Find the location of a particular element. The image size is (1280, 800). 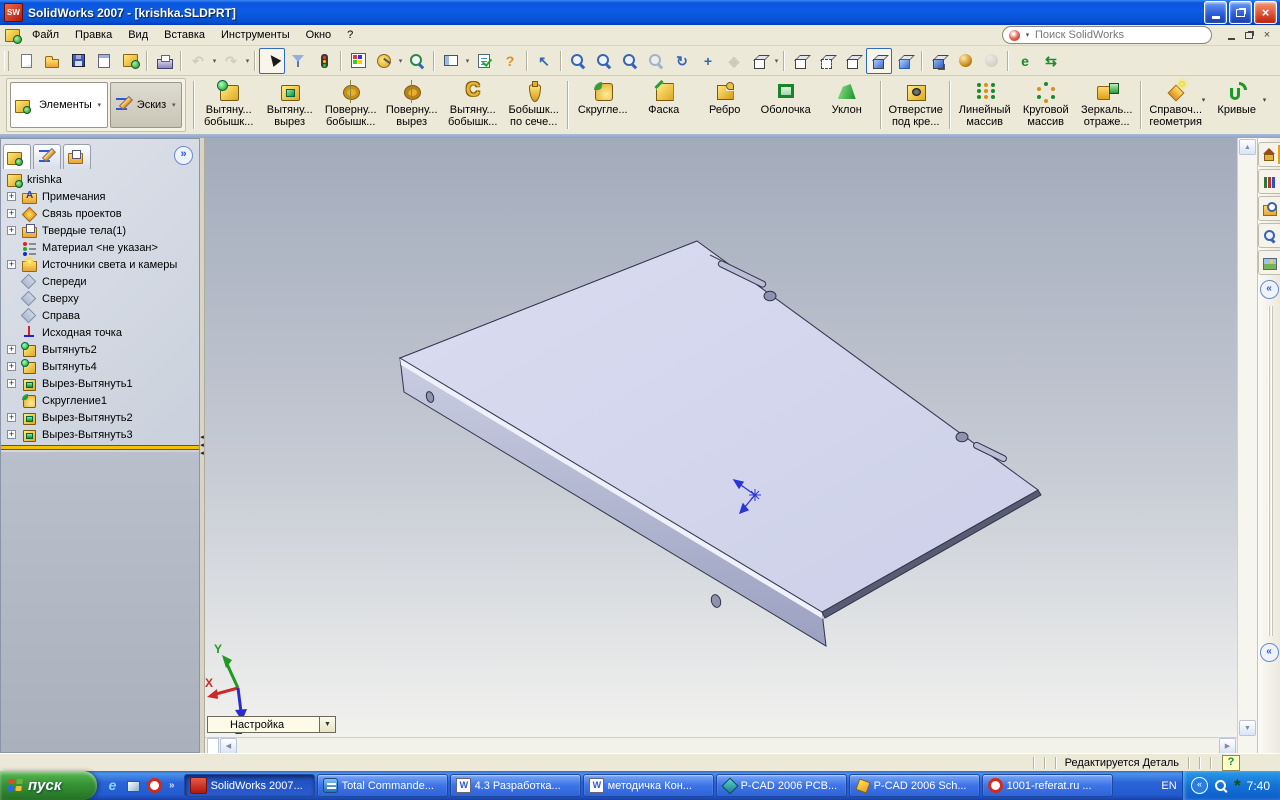

physical-dynamics-button: ⇆ is located at coordinates (1051, 61).